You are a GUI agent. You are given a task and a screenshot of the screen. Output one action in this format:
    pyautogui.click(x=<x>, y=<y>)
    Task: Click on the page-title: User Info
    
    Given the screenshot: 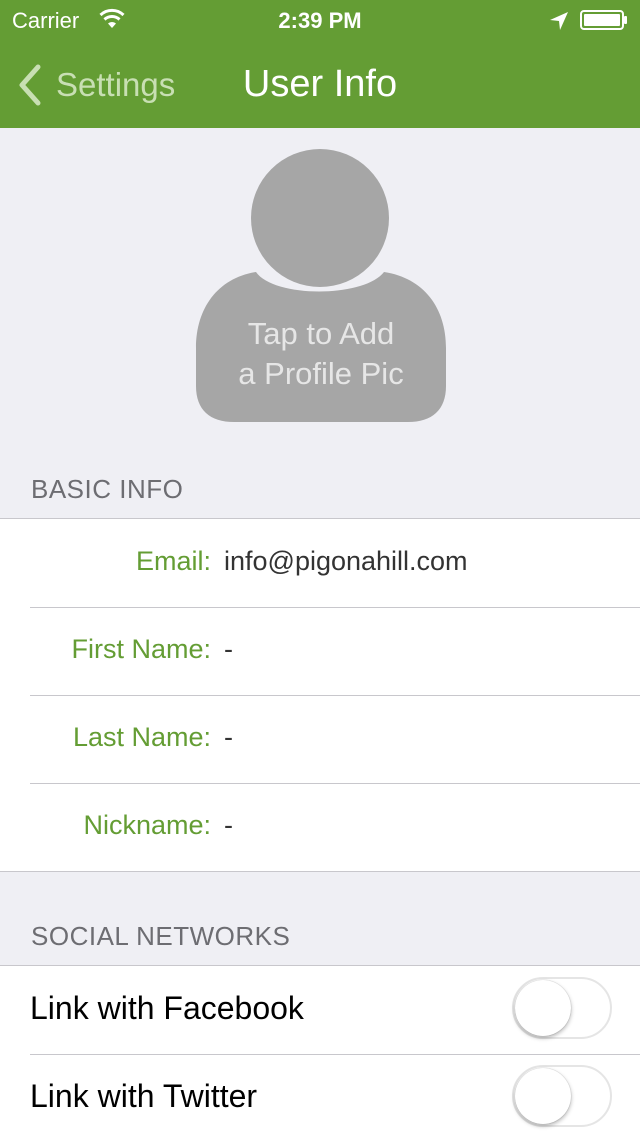 What is the action you would take?
    pyautogui.click(x=320, y=84)
    